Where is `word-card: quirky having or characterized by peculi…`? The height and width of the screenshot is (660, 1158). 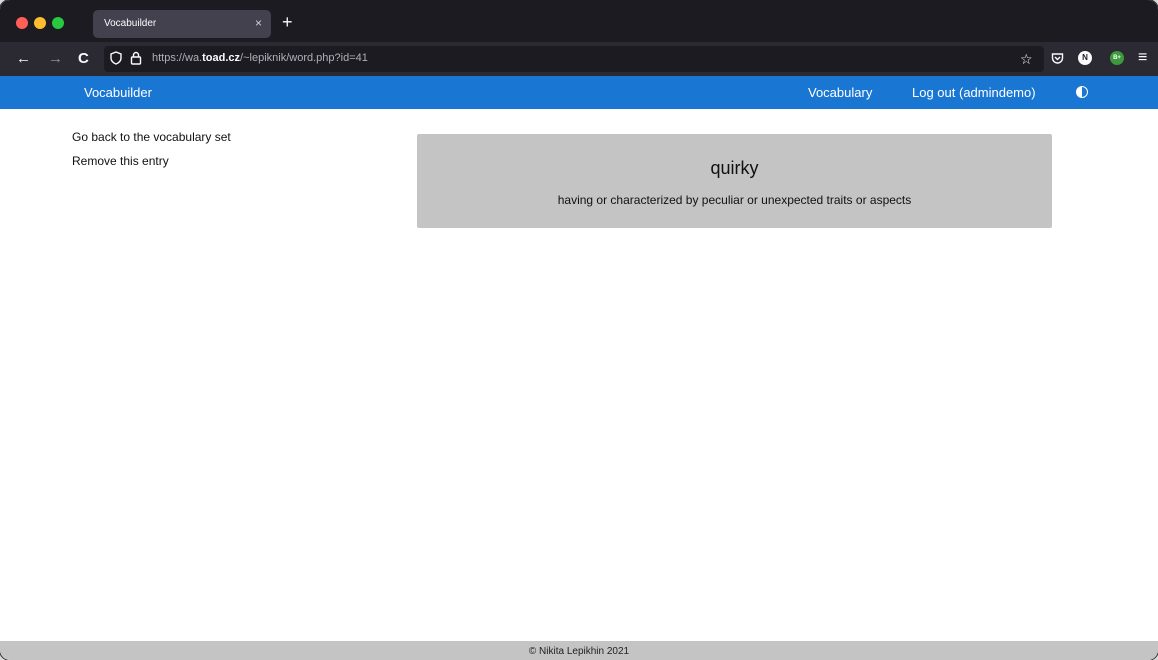
word-card: quirky having or characterized by peculi… is located at coordinates (734, 181).